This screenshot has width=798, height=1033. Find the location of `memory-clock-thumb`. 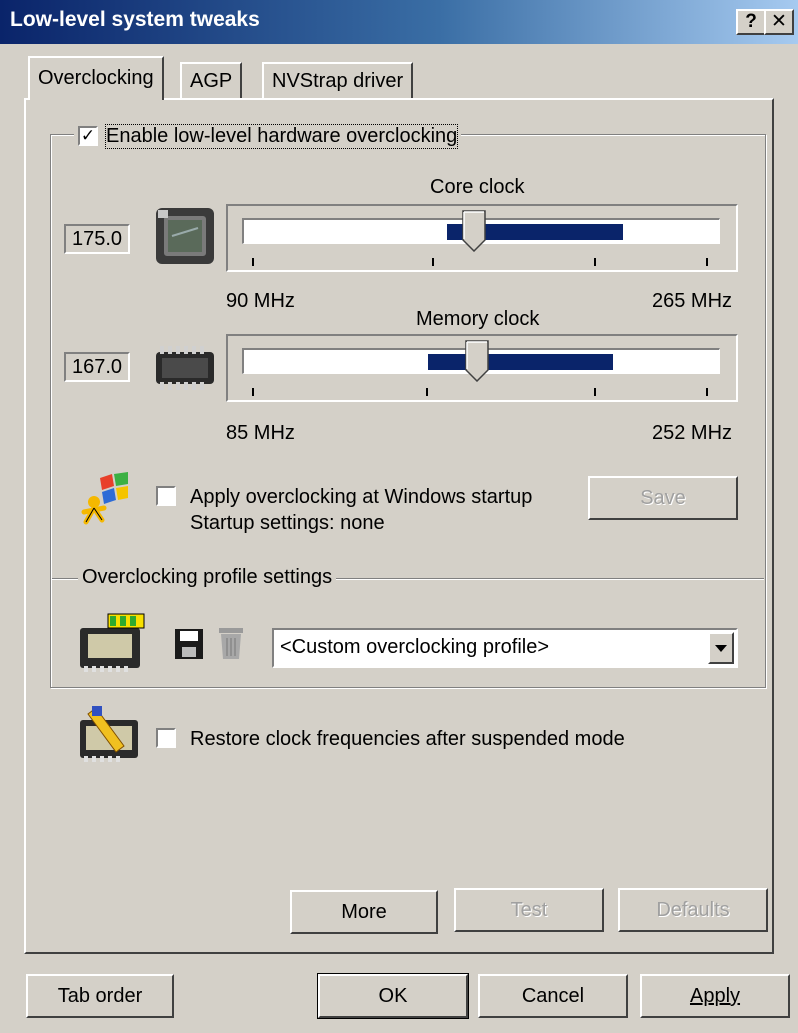

memory-clock-thumb is located at coordinates (476, 361).